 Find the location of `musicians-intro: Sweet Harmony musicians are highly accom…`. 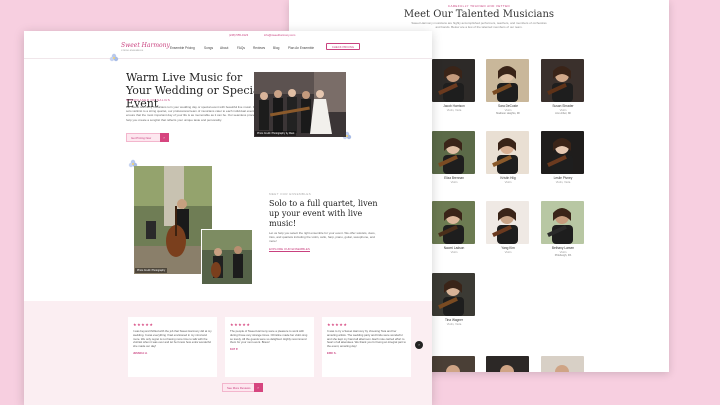

musicians-intro: Sweet Harmony musicians are highly accom… is located at coordinates (479, 25).